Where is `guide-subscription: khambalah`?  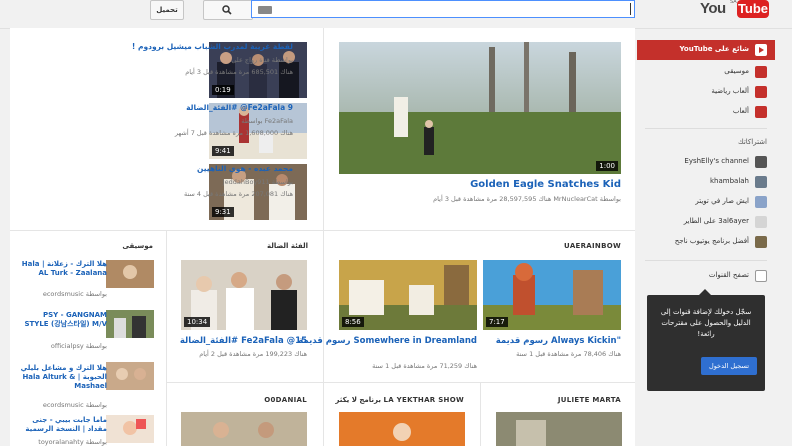
guide-subscription: khambalah is located at coordinates (706, 182).